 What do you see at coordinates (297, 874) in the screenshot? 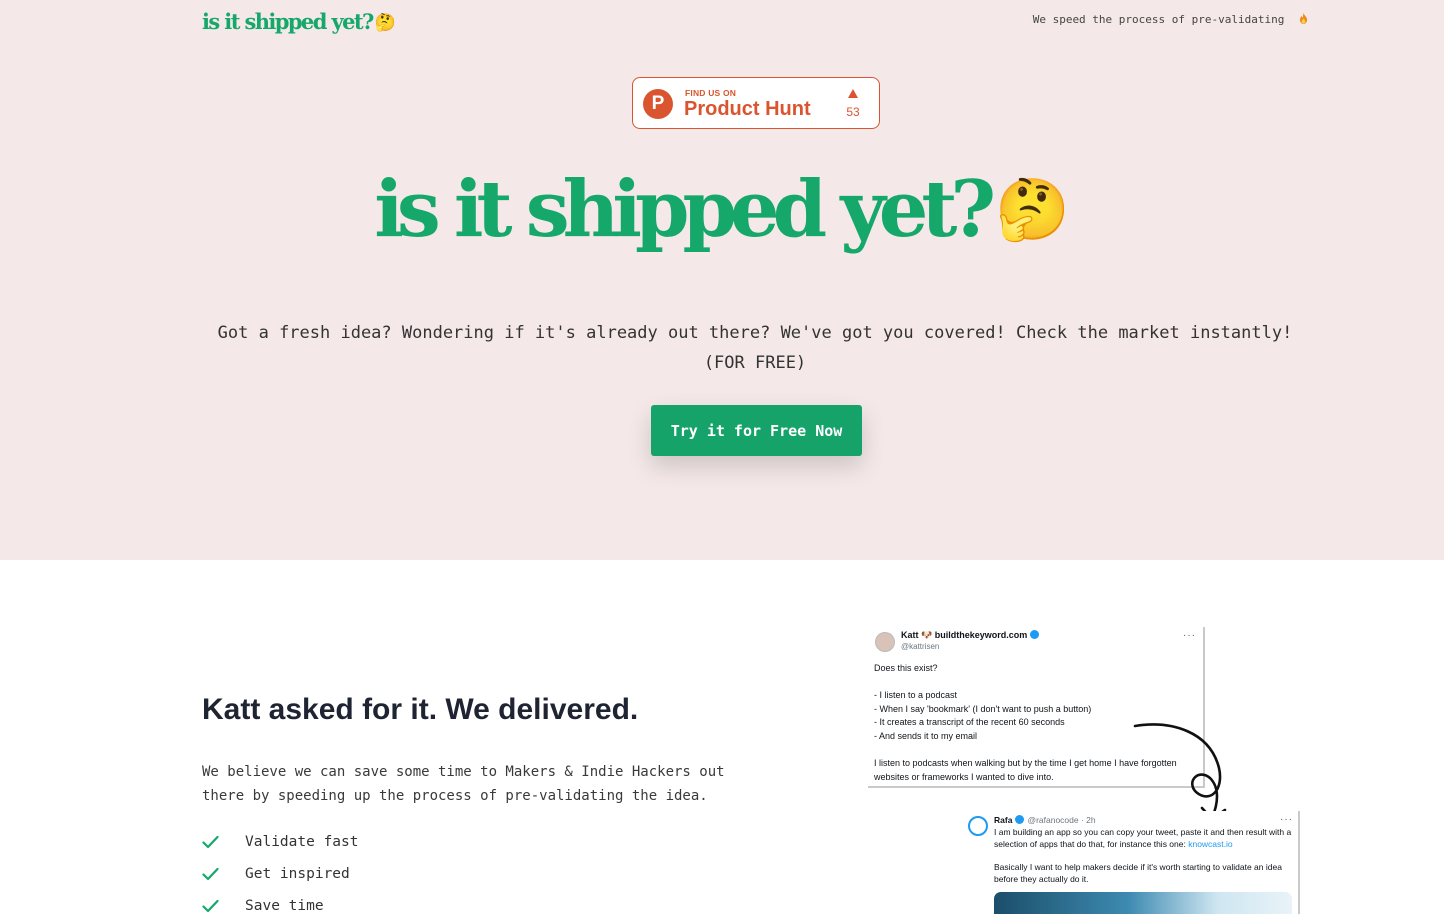
I see `feature-label: Get inspired` at bounding box center [297, 874].